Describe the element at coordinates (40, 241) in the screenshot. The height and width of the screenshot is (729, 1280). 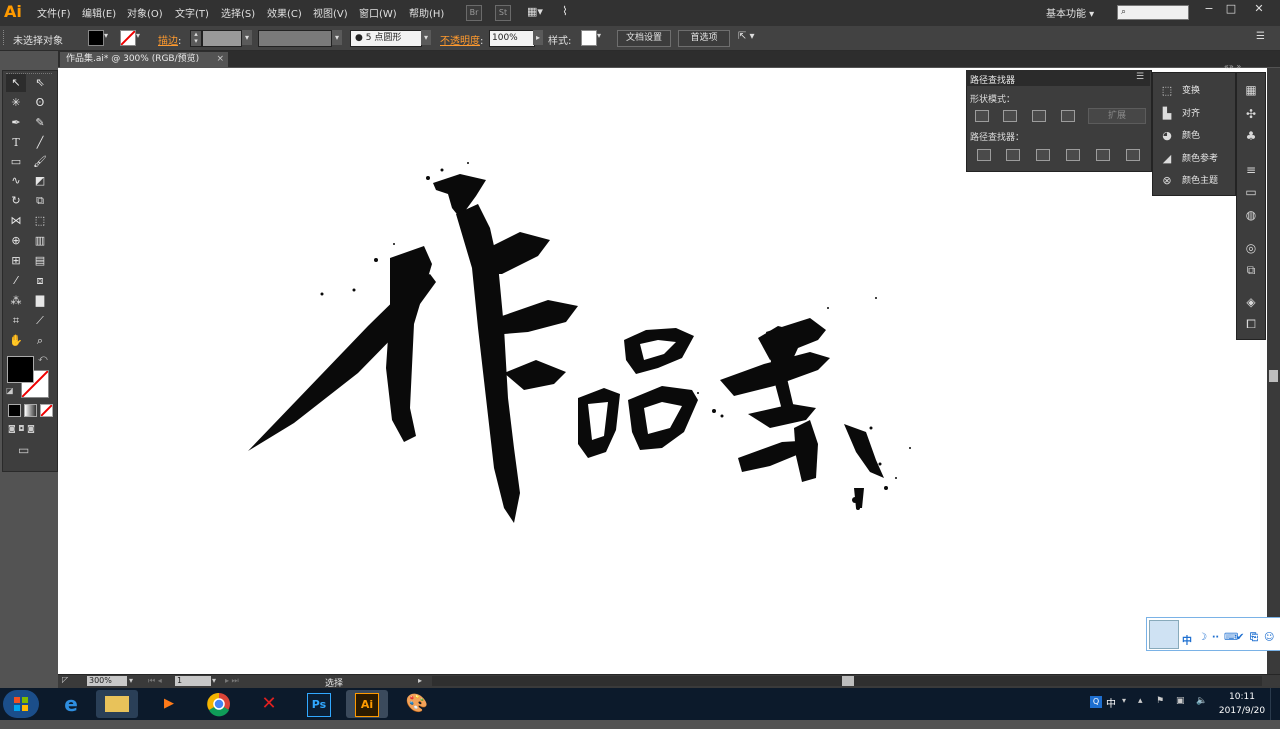
I see `perspective-grid-tool-icon: ▥` at that location.